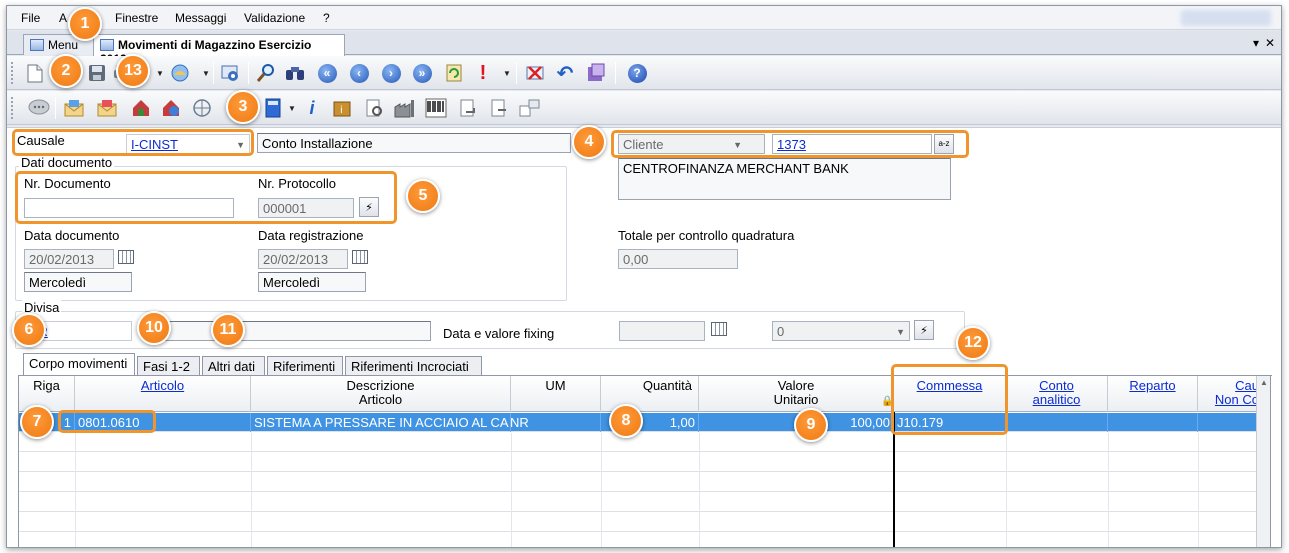 The height and width of the screenshot is (553, 1289). What do you see at coordinates (230, 73) in the screenshot?
I see `settings-icon` at bounding box center [230, 73].